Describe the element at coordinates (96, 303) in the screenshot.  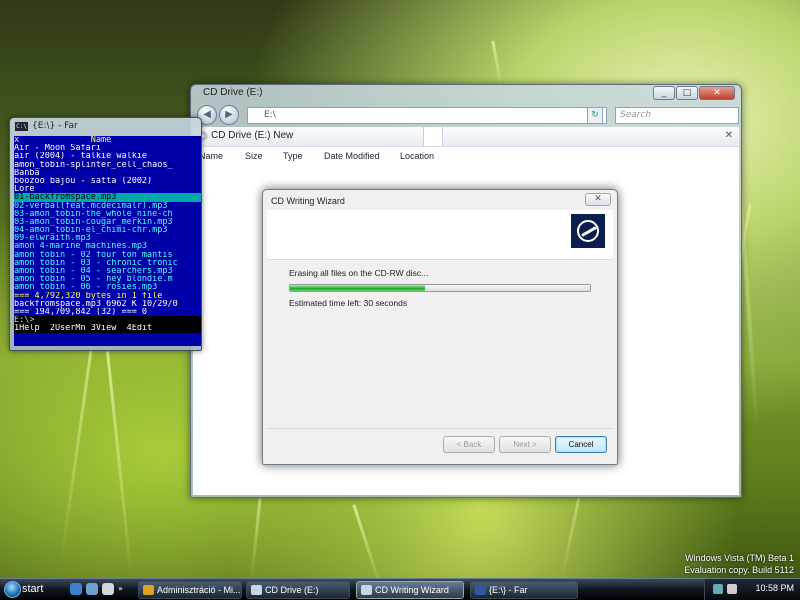
I see `console-line: backfromspace.mp3 6962 K 10/29/0` at that location.